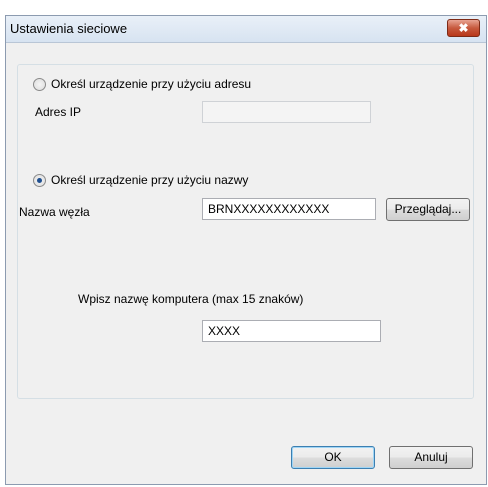  Describe the element at coordinates (291, 331) in the screenshot. I see `computer-name-field: XXXX` at that location.